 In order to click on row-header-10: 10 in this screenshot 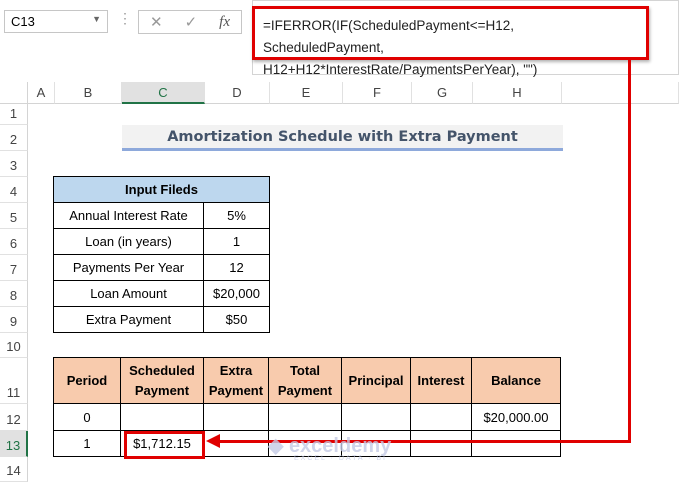, I will do `click(14, 345)`.